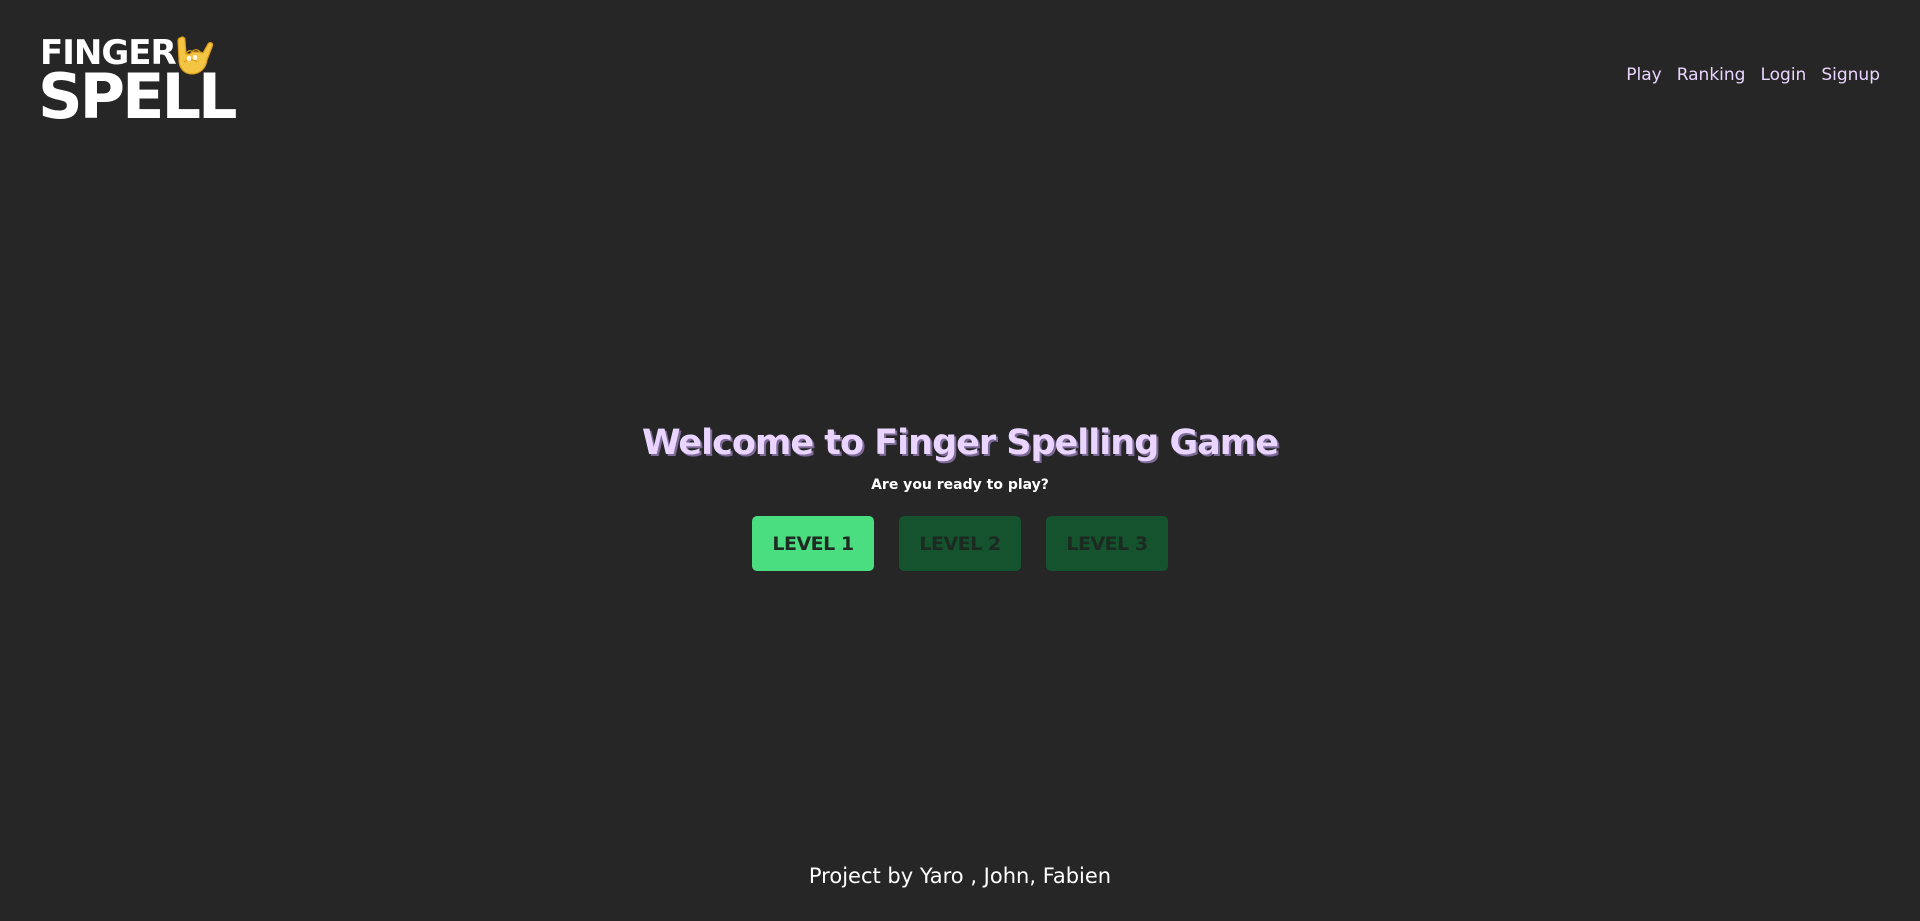  What do you see at coordinates (1643, 75) in the screenshot?
I see `nav-link-play: Play` at bounding box center [1643, 75].